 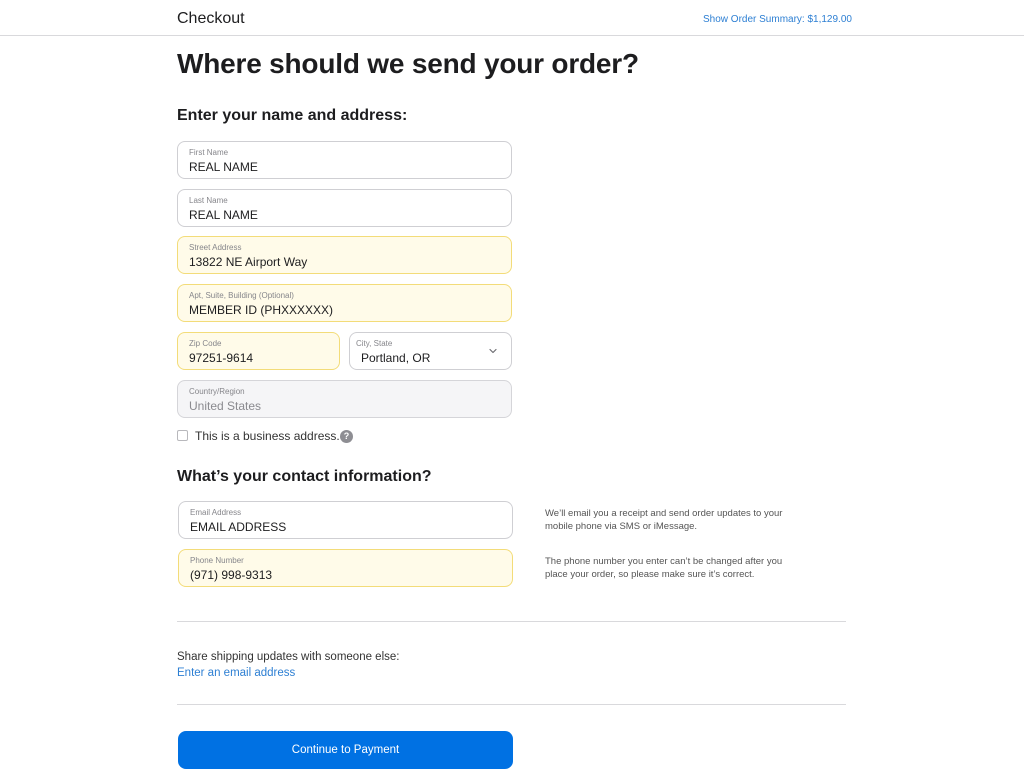 I want to click on zip-code-value: 97251-9614, so click(x=221, y=358).